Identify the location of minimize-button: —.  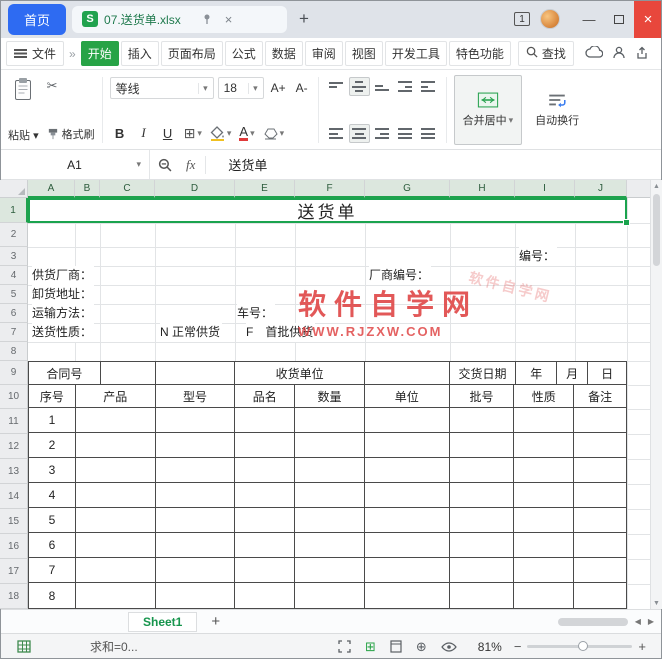
(589, 19).